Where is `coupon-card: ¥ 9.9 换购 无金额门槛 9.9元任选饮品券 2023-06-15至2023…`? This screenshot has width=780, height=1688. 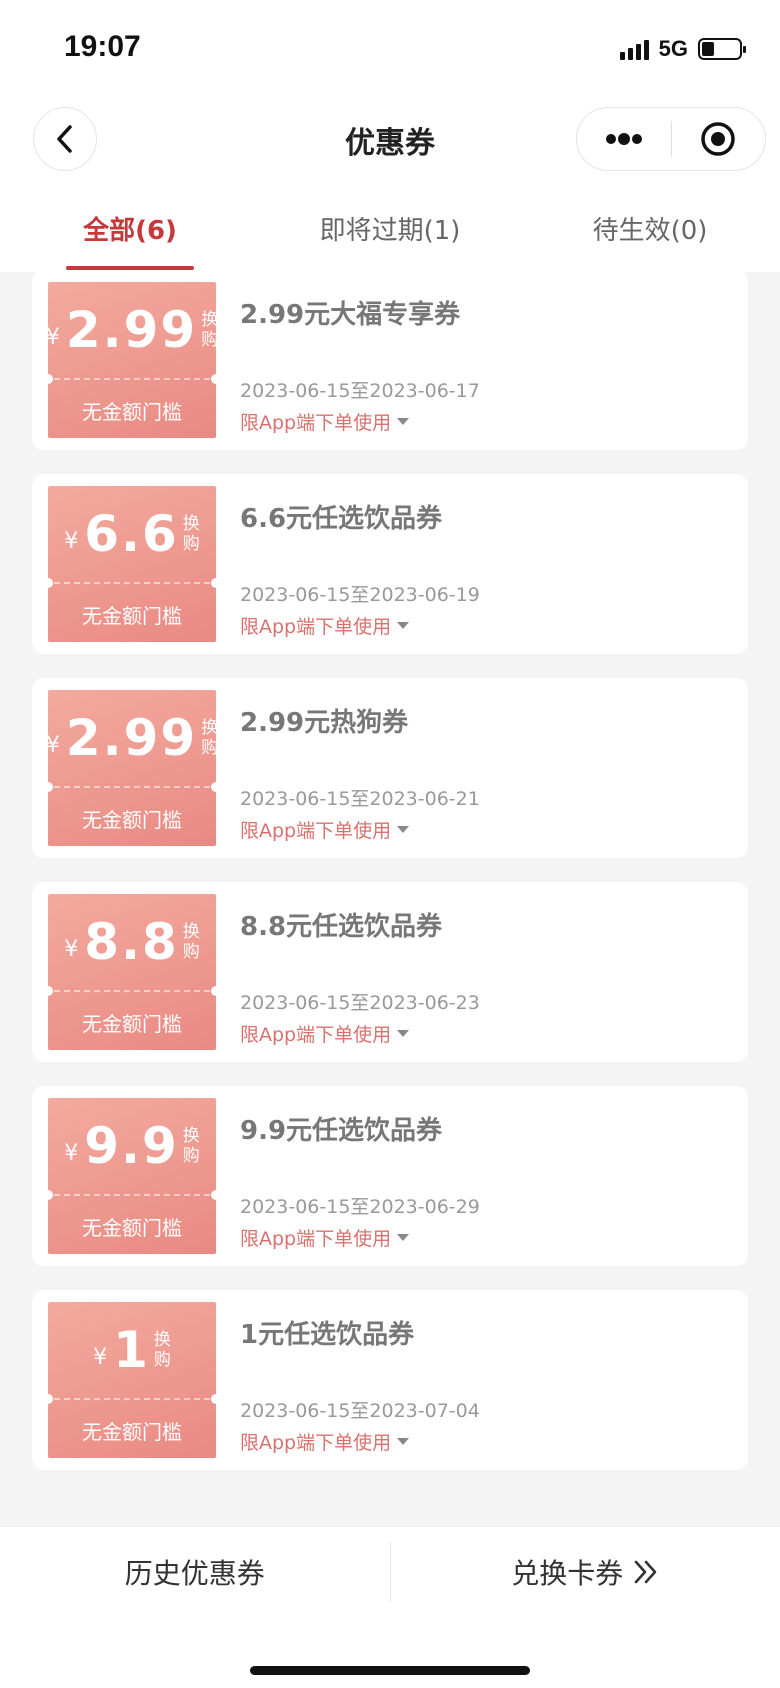
coupon-card: ¥ 9.9 换购 无金额门槛 9.9元任选饮品券 2023-06-15至2023… is located at coordinates (390, 1176).